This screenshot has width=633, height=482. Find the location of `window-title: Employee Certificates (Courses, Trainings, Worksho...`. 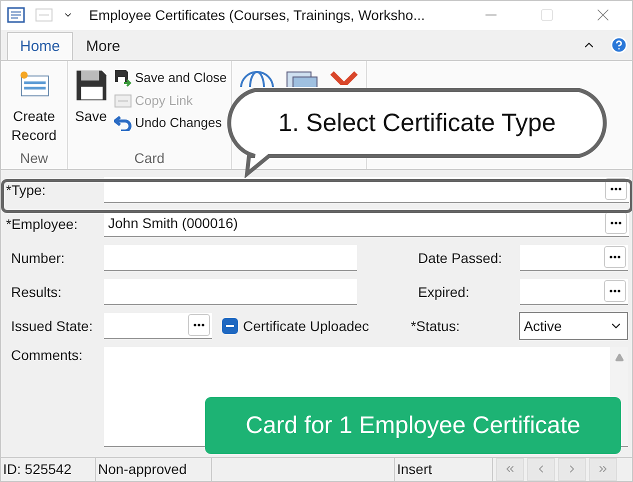

window-title: Employee Certificates (Courses, Trainings, Worksho... is located at coordinates (257, 15).